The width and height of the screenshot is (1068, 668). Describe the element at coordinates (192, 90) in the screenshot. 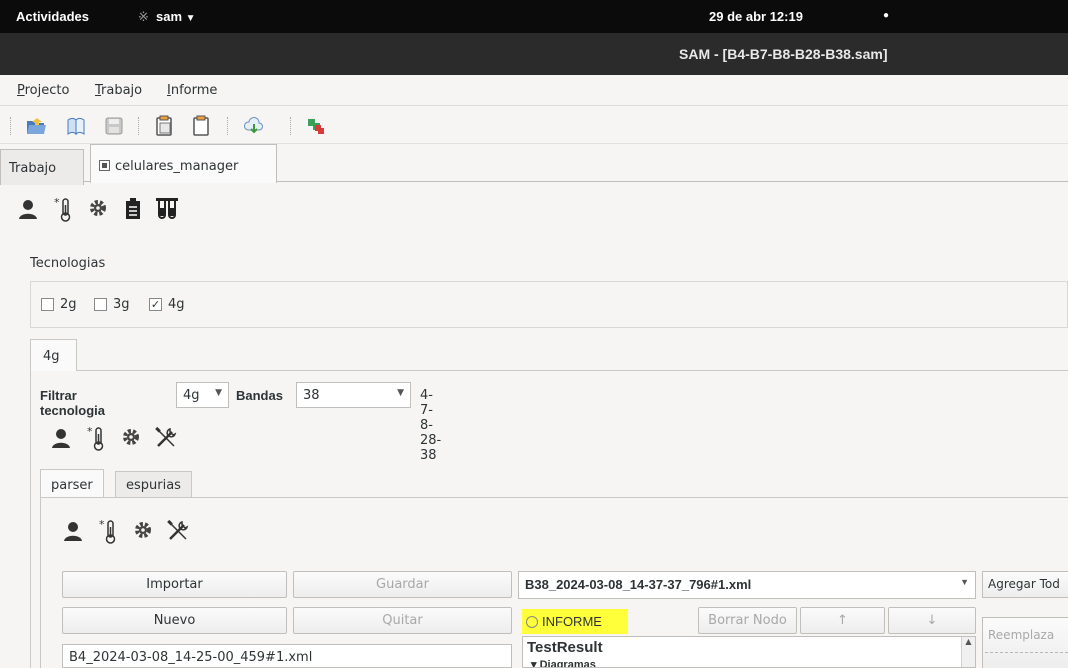

I see `menu-informe: Informe` at that location.